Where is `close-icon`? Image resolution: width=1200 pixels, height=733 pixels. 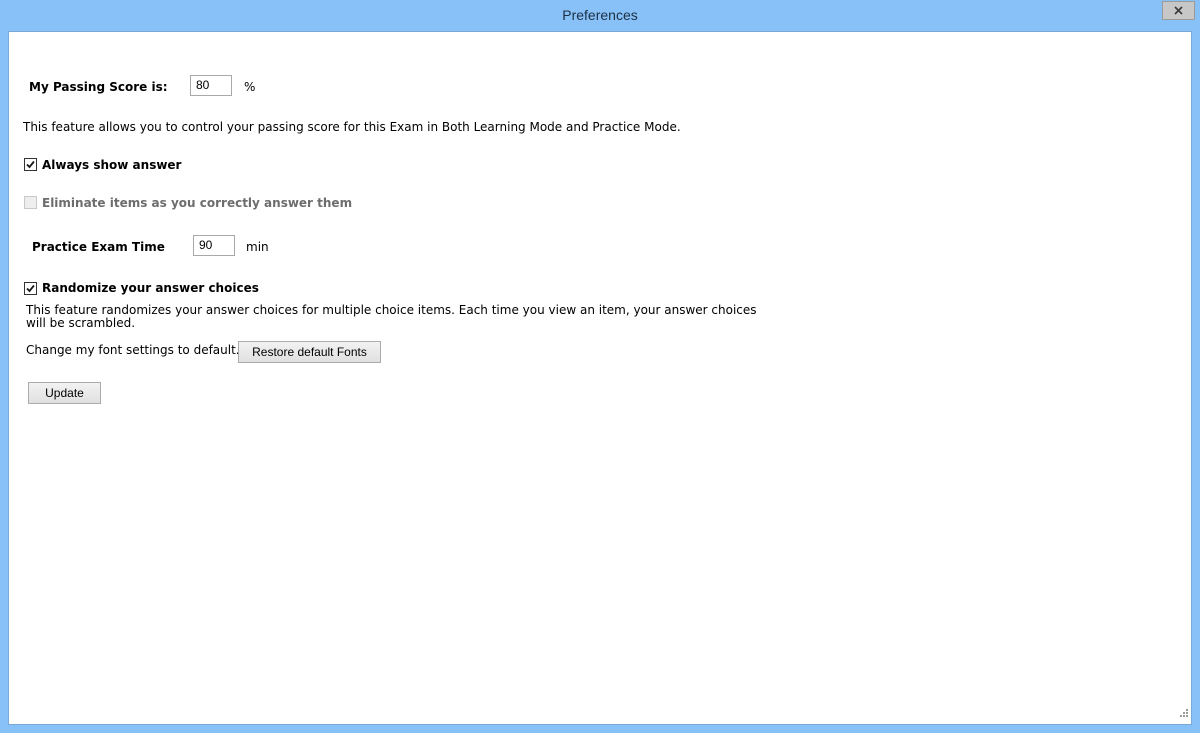
close-icon is located at coordinates (1178, 10).